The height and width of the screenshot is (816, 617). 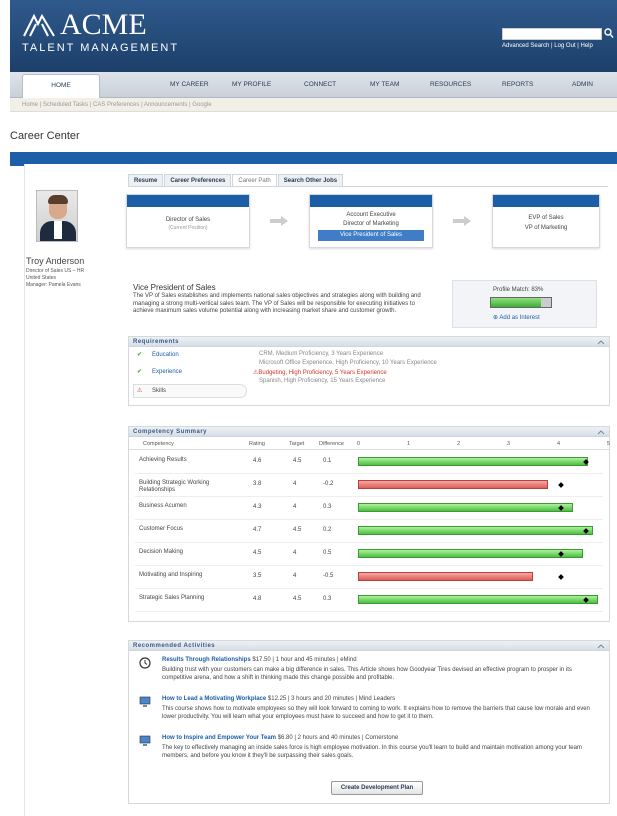 What do you see at coordinates (174, 287) in the screenshot?
I see `role-title: Vice President of Sales` at bounding box center [174, 287].